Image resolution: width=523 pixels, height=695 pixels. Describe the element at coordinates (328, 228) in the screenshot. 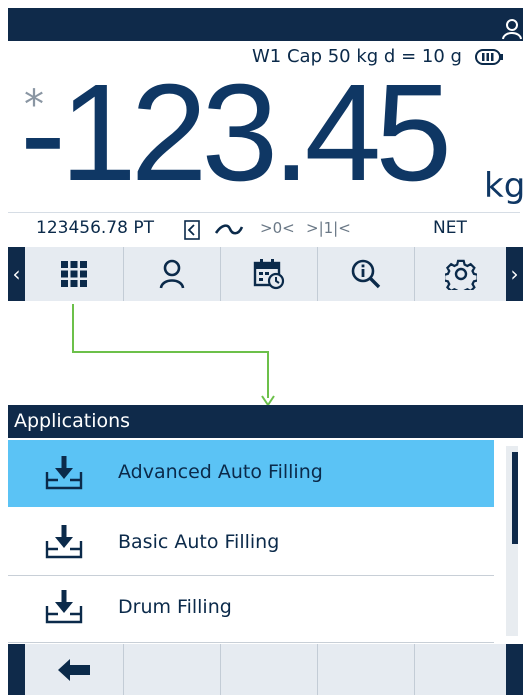

I see `range-indicator: >|1|<` at that location.